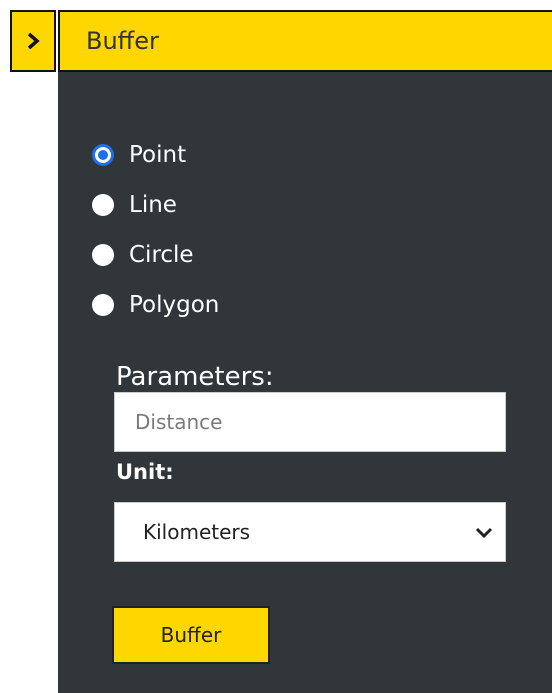 The height and width of the screenshot is (693, 552). I want to click on unit-select: Kilometers, so click(310, 532).